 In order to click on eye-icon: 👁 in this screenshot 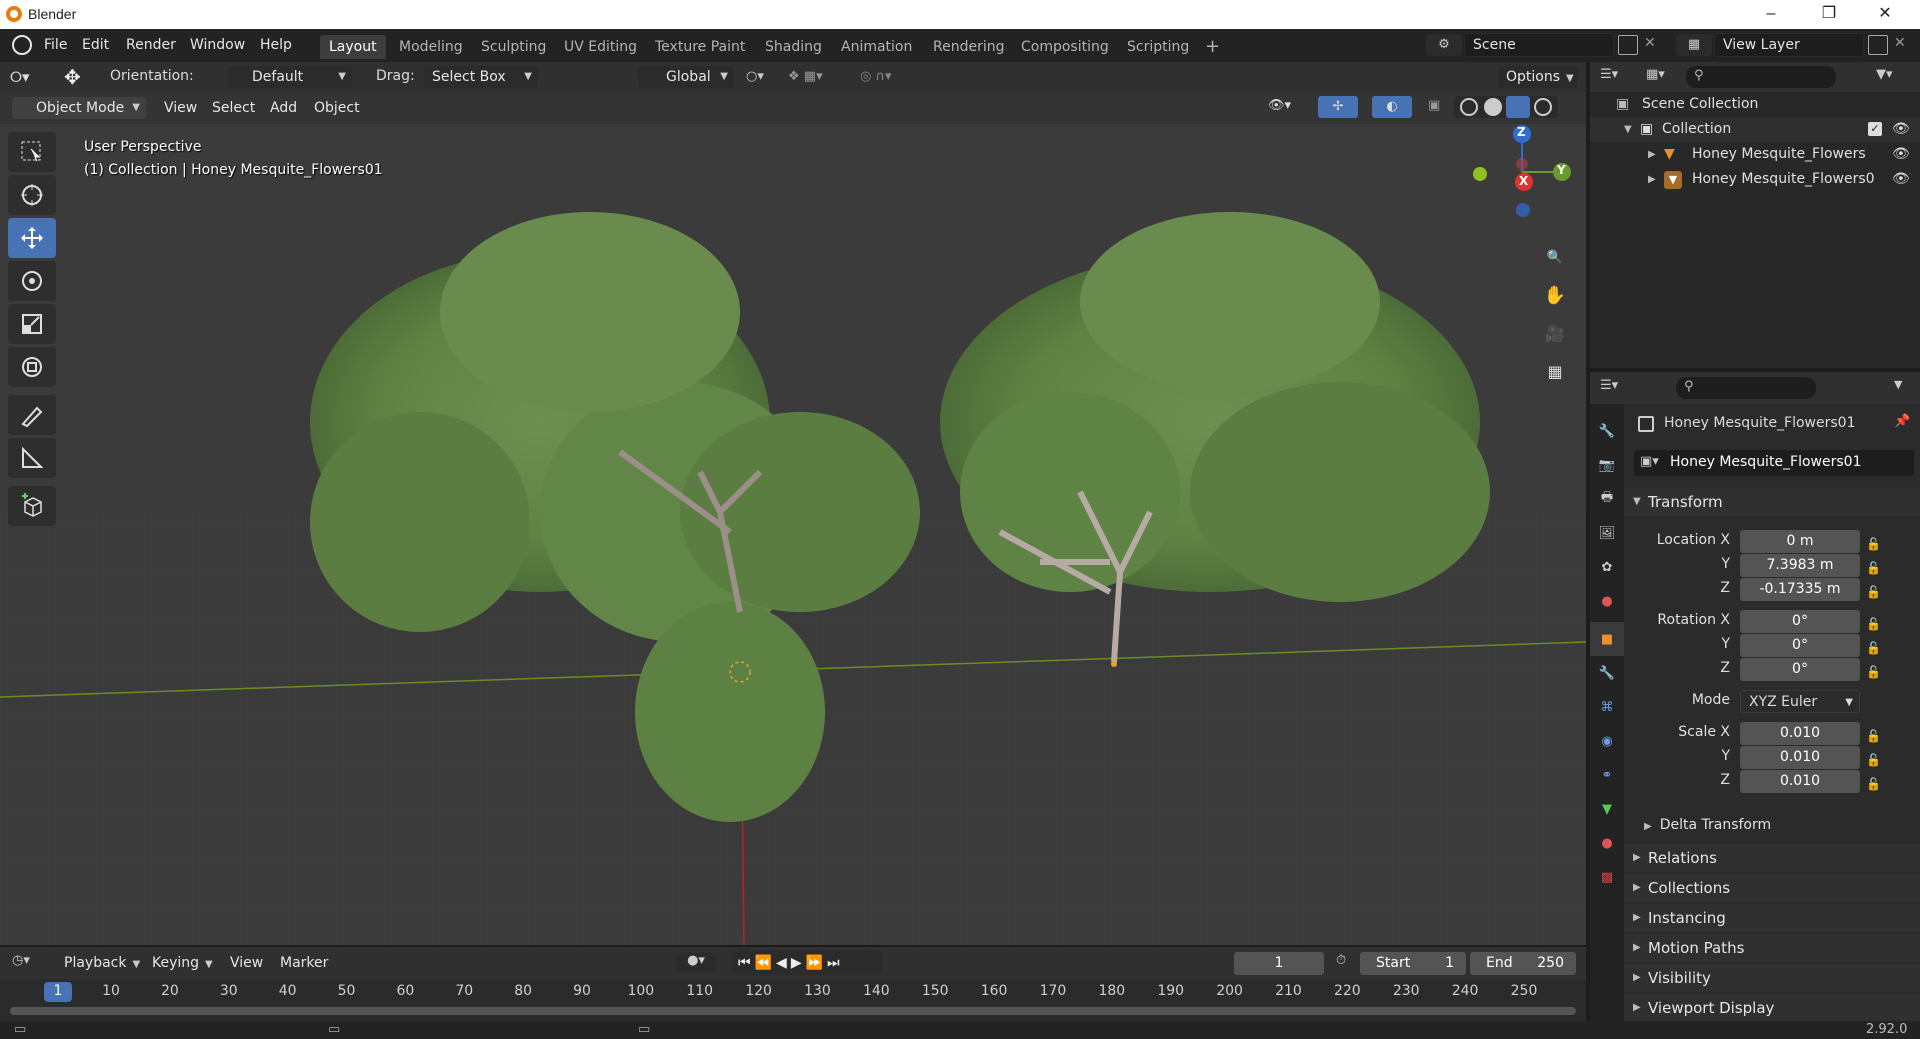, I will do `click(1901, 179)`.